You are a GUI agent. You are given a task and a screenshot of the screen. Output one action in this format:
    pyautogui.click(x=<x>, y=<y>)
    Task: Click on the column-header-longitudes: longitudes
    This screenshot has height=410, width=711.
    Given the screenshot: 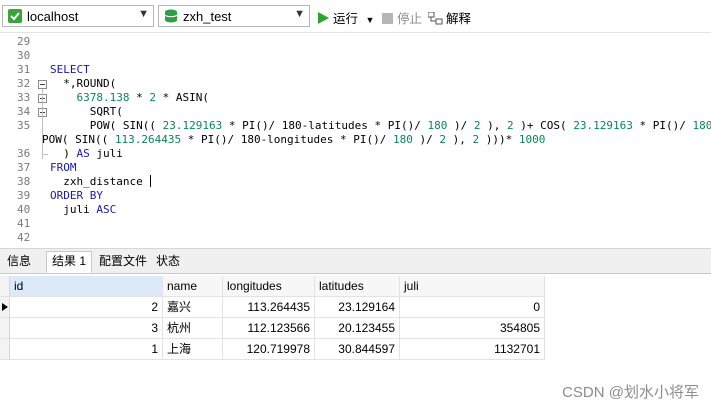 What is the action you would take?
    pyautogui.click(x=269, y=286)
    